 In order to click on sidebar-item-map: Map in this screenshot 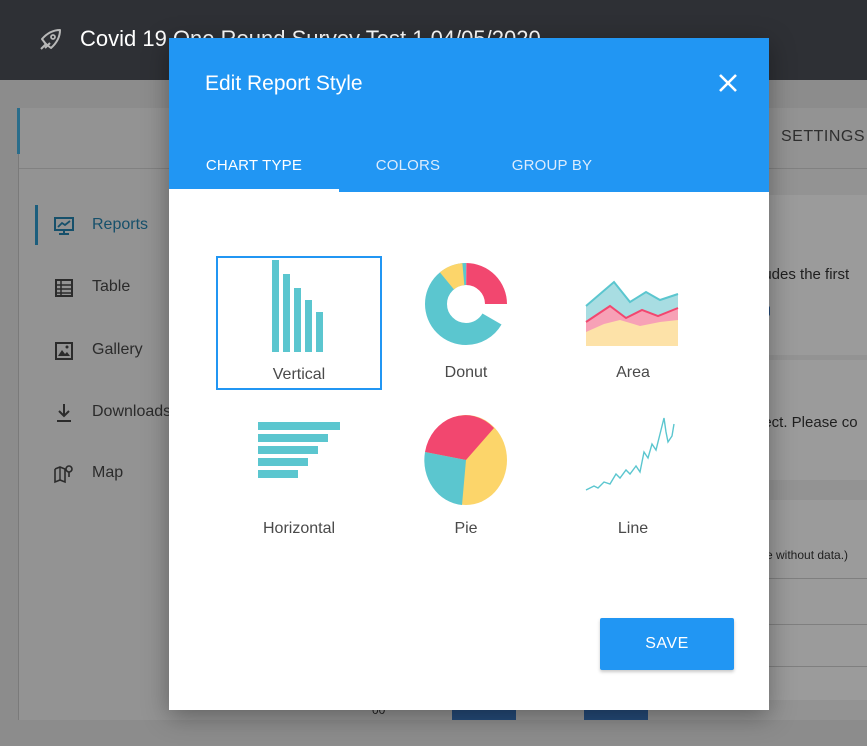, I will do `click(111, 473)`.